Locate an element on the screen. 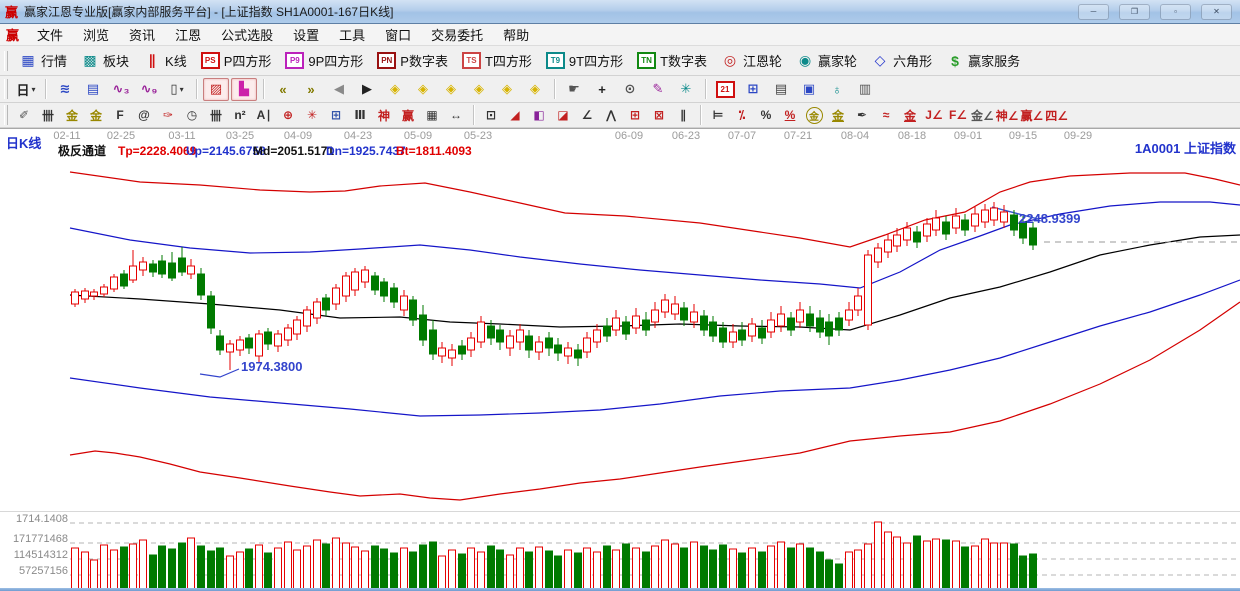 The image size is (1240, 591). gold-gauge2-tool: 金 is located at coordinates (96, 115).